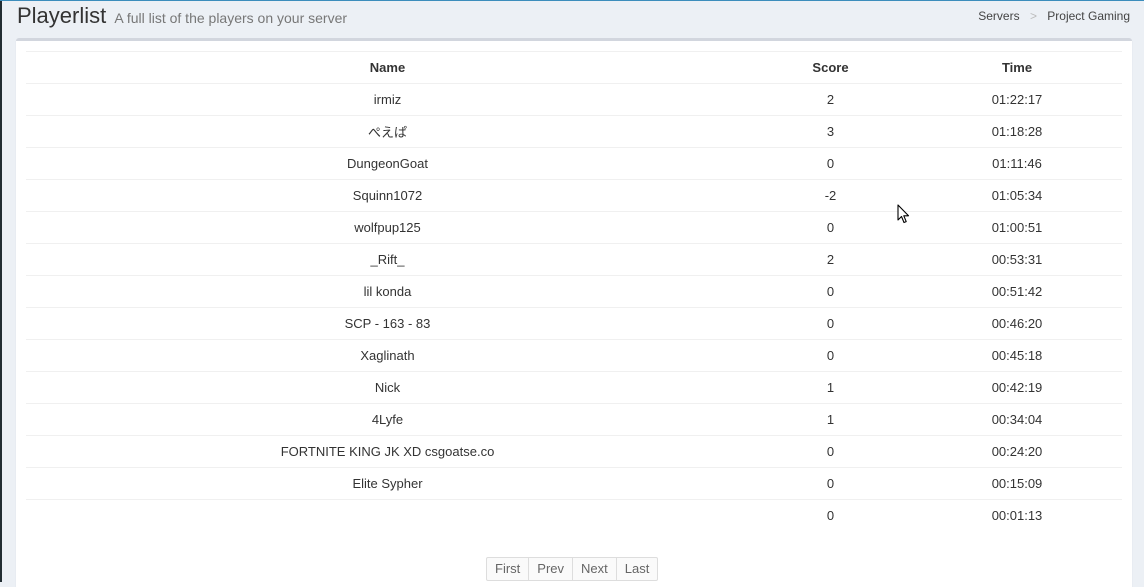 This screenshot has width=1144, height=587. I want to click on player-score-cell: 3, so click(830, 131).